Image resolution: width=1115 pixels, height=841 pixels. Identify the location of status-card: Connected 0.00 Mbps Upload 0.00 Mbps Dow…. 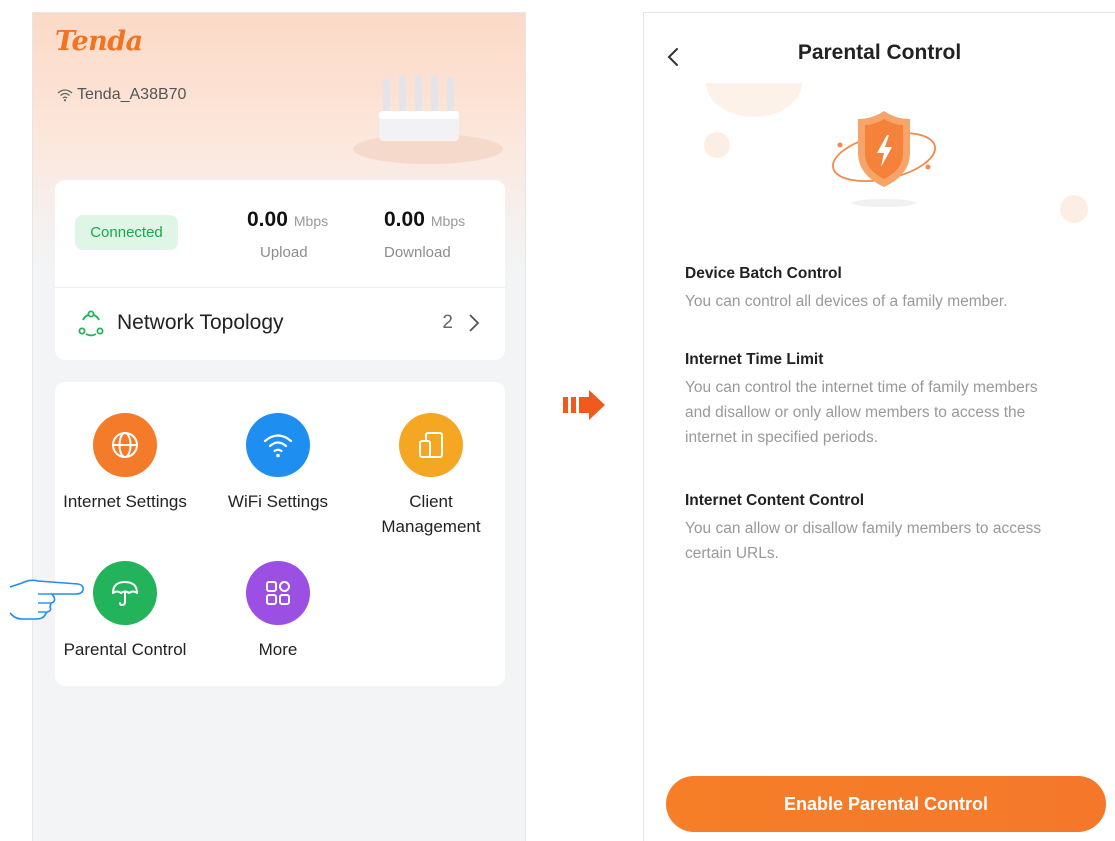
(280, 270).